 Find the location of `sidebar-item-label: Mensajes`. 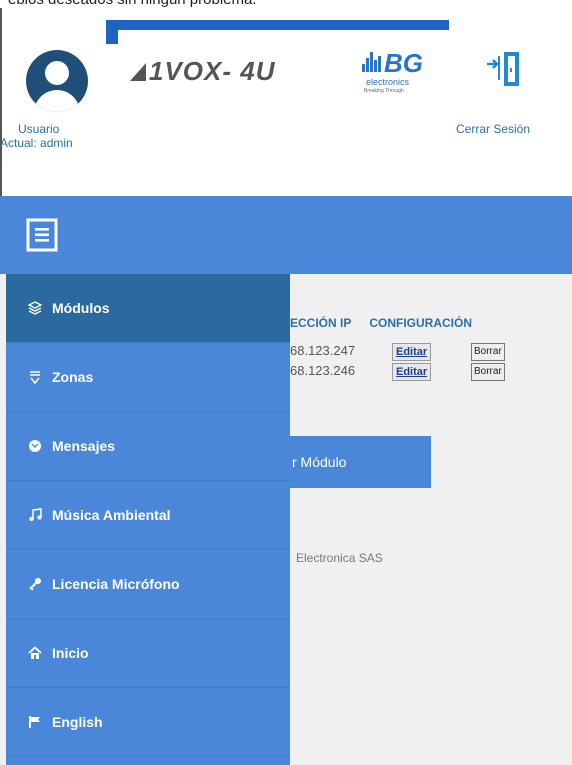

sidebar-item-label: Mensajes is located at coordinates (84, 446).